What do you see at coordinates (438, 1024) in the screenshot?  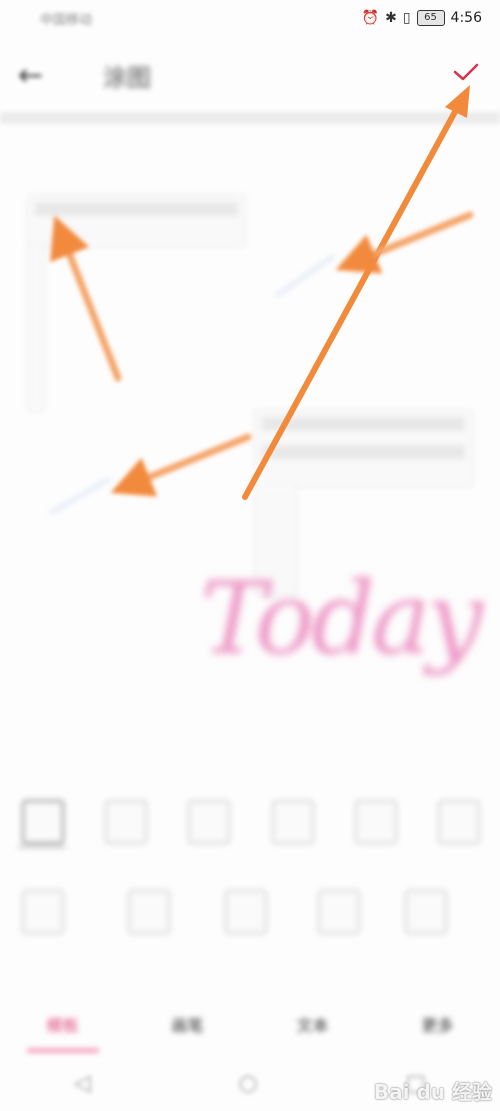 I see `tab-more: 更多` at bounding box center [438, 1024].